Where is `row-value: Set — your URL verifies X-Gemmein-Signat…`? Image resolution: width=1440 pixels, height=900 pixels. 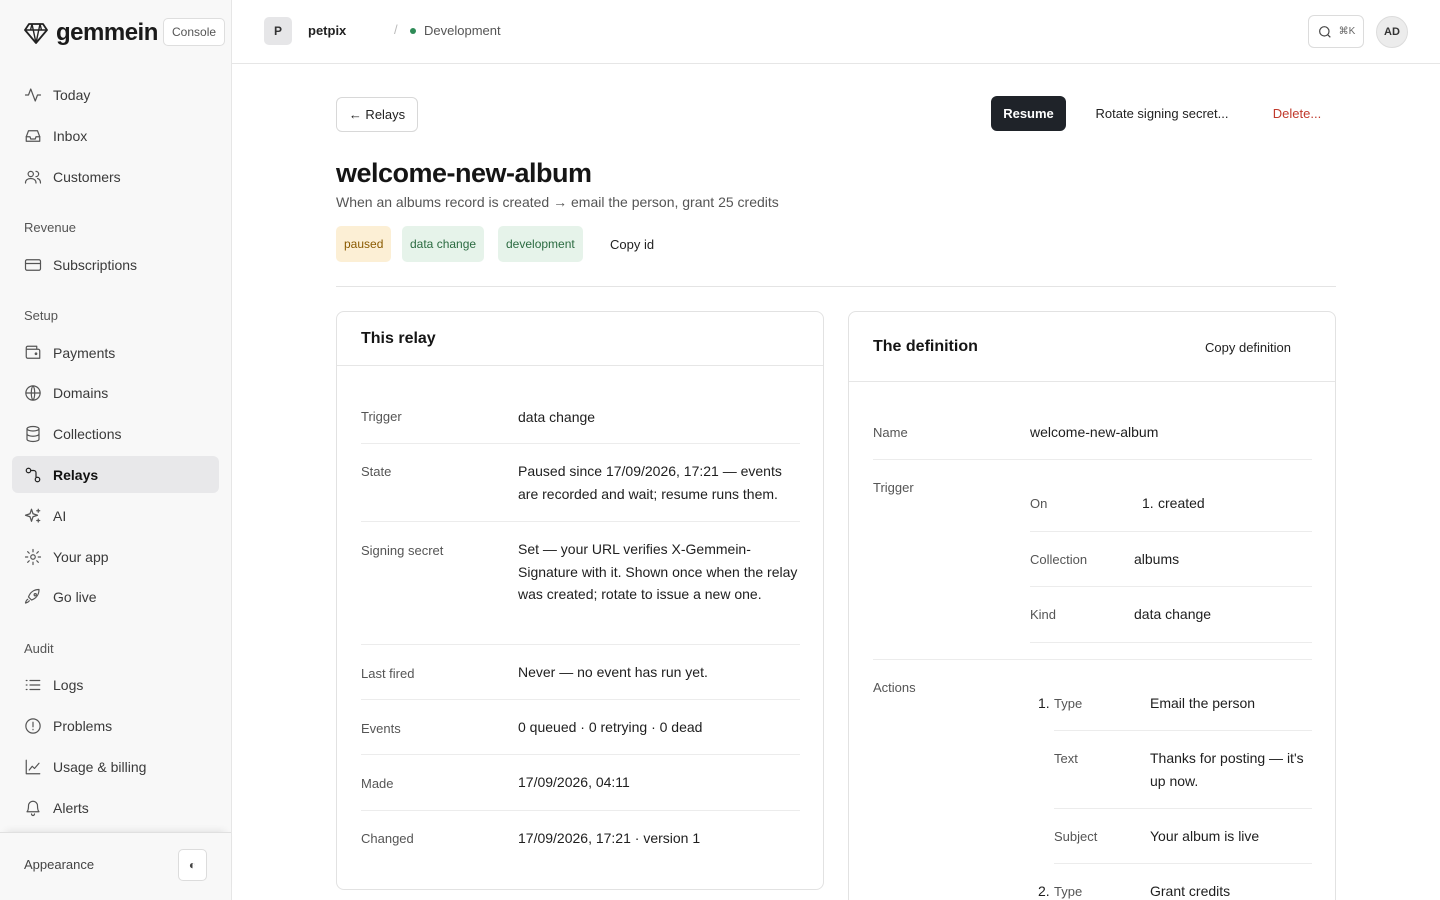 row-value: Set — your URL verifies X-Gemmein-Signat… is located at coordinates (658, 571).